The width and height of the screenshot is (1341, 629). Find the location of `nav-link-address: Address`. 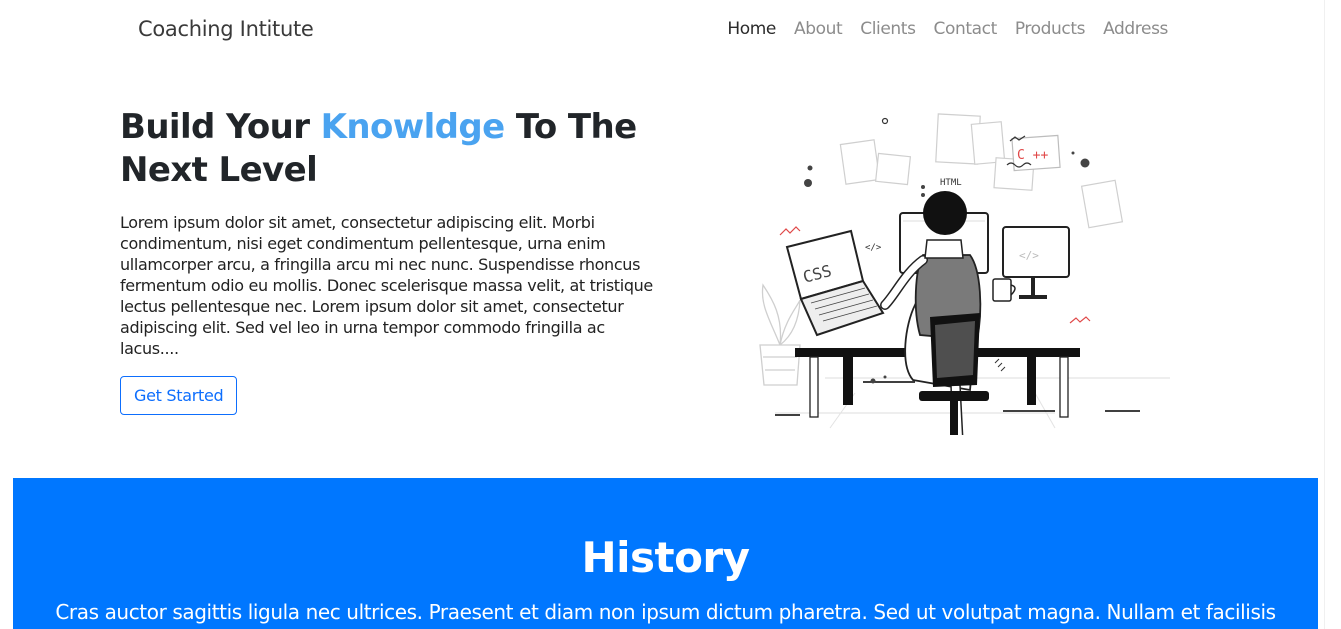

nav-link-address: Address is located at coordinates (1135, 29).